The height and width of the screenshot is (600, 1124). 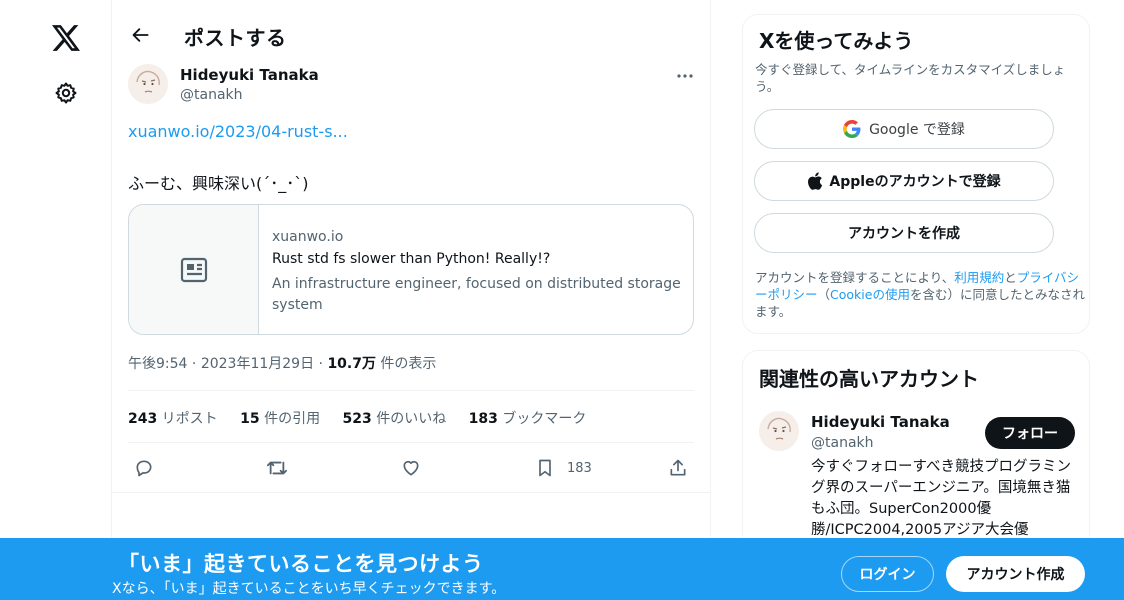 I want to click on apple-icon, so click(x=815, y=181).